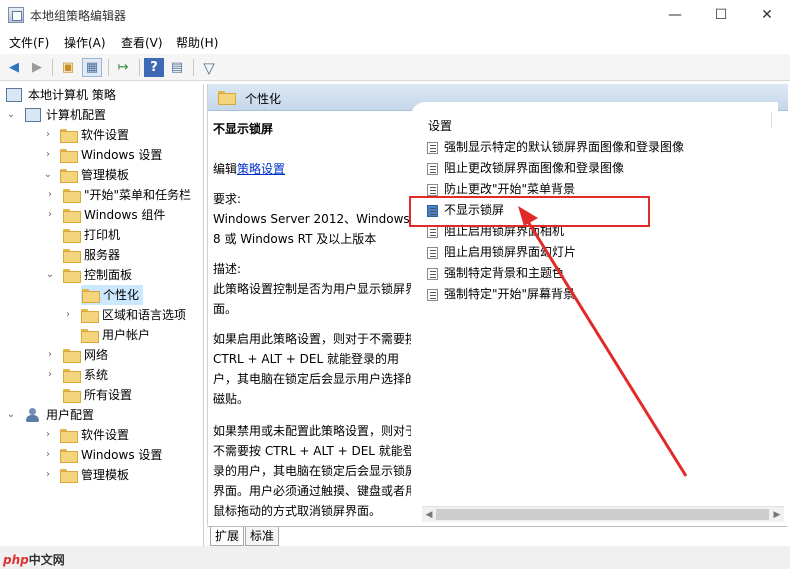  I want to click on group-policy-editor-icon, so click(16, 15).